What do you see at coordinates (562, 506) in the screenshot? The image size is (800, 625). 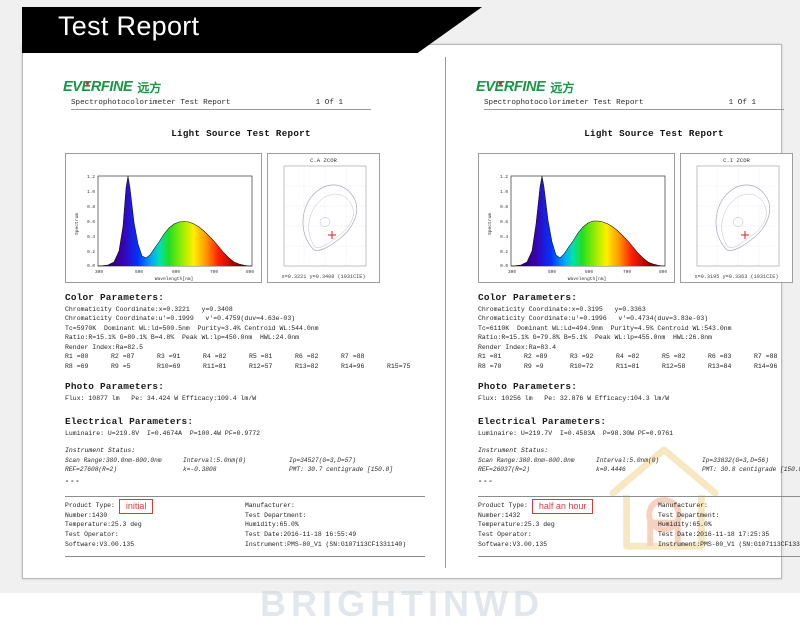 I see `product-type-value: half an hour` at bounding box center [562, 506].